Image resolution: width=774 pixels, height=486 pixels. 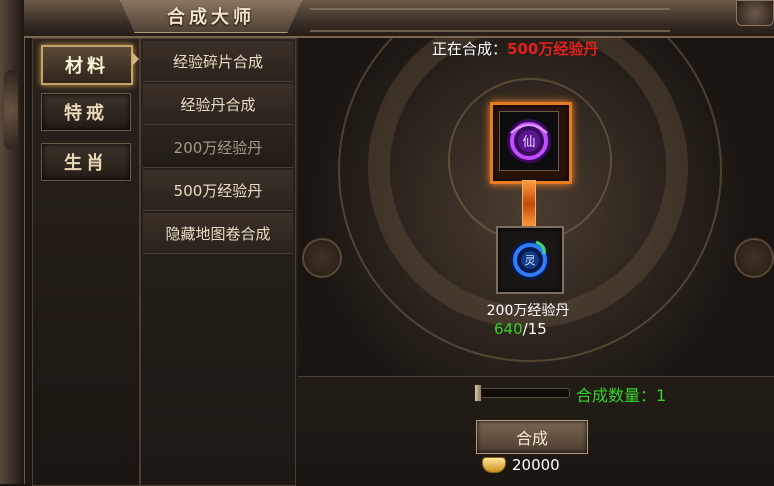 I want to click on status-line: 正在合成：500万经验丹, so click(x=515, y=48).